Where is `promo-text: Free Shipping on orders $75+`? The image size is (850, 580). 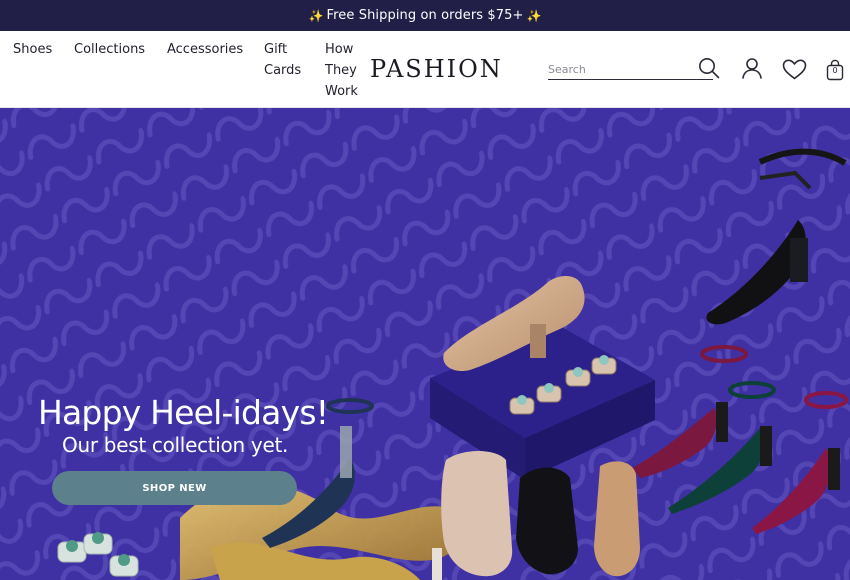 promo-text: Free Shipping on orders $75+ is located at coordinates (425, 15).